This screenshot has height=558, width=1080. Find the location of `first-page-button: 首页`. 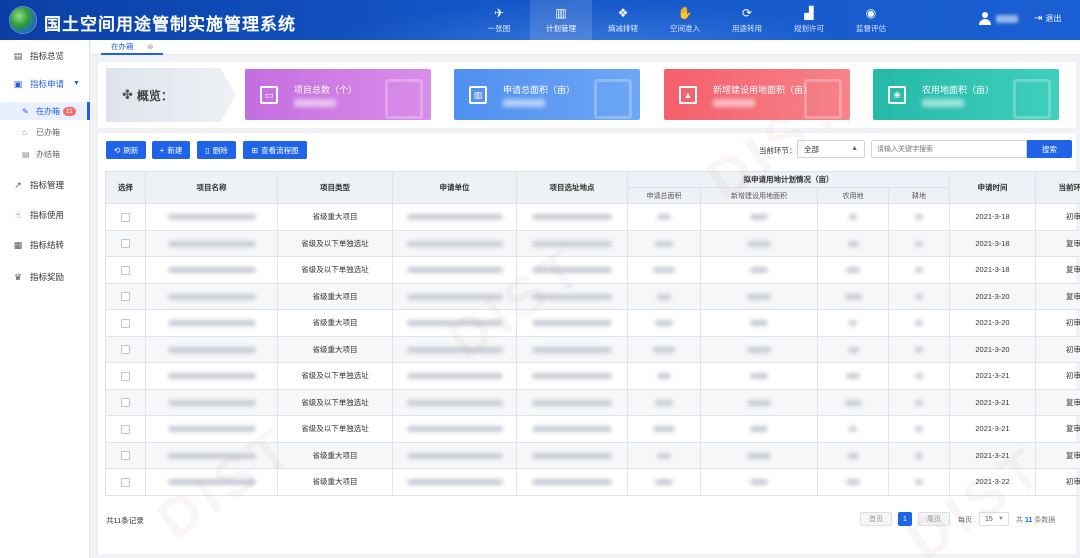

first-page-button: 首页 is located at coordinates (876, 519).